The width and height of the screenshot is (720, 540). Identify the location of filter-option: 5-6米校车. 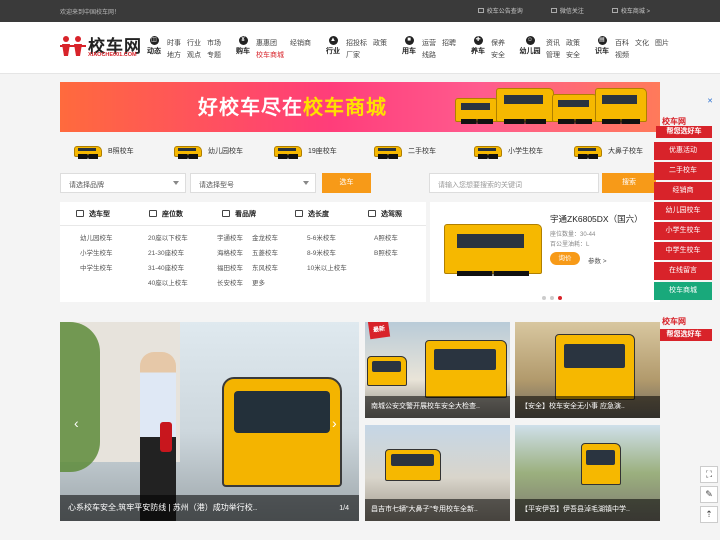
(327, 239).